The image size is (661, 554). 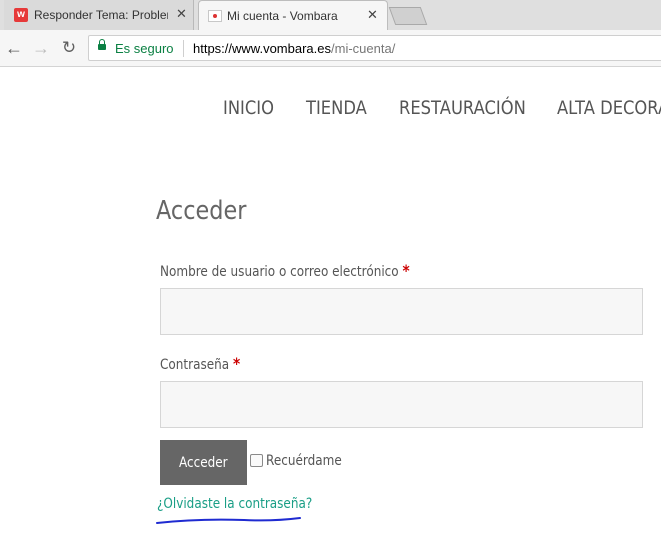 I want to click on url-path: /mi-cuenta/, so click(x=363, y=48).